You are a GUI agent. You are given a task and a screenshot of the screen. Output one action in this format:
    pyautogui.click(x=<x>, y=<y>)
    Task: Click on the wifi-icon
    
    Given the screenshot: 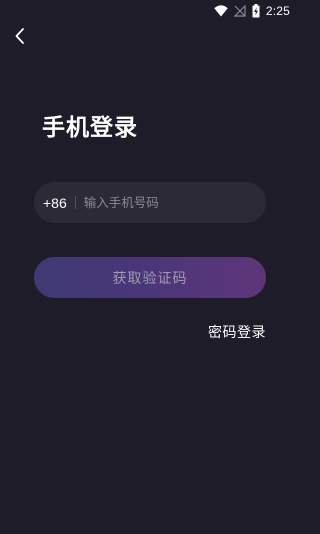 What is the action you would take?
    pyautogui.click(x=221, y=11)
    